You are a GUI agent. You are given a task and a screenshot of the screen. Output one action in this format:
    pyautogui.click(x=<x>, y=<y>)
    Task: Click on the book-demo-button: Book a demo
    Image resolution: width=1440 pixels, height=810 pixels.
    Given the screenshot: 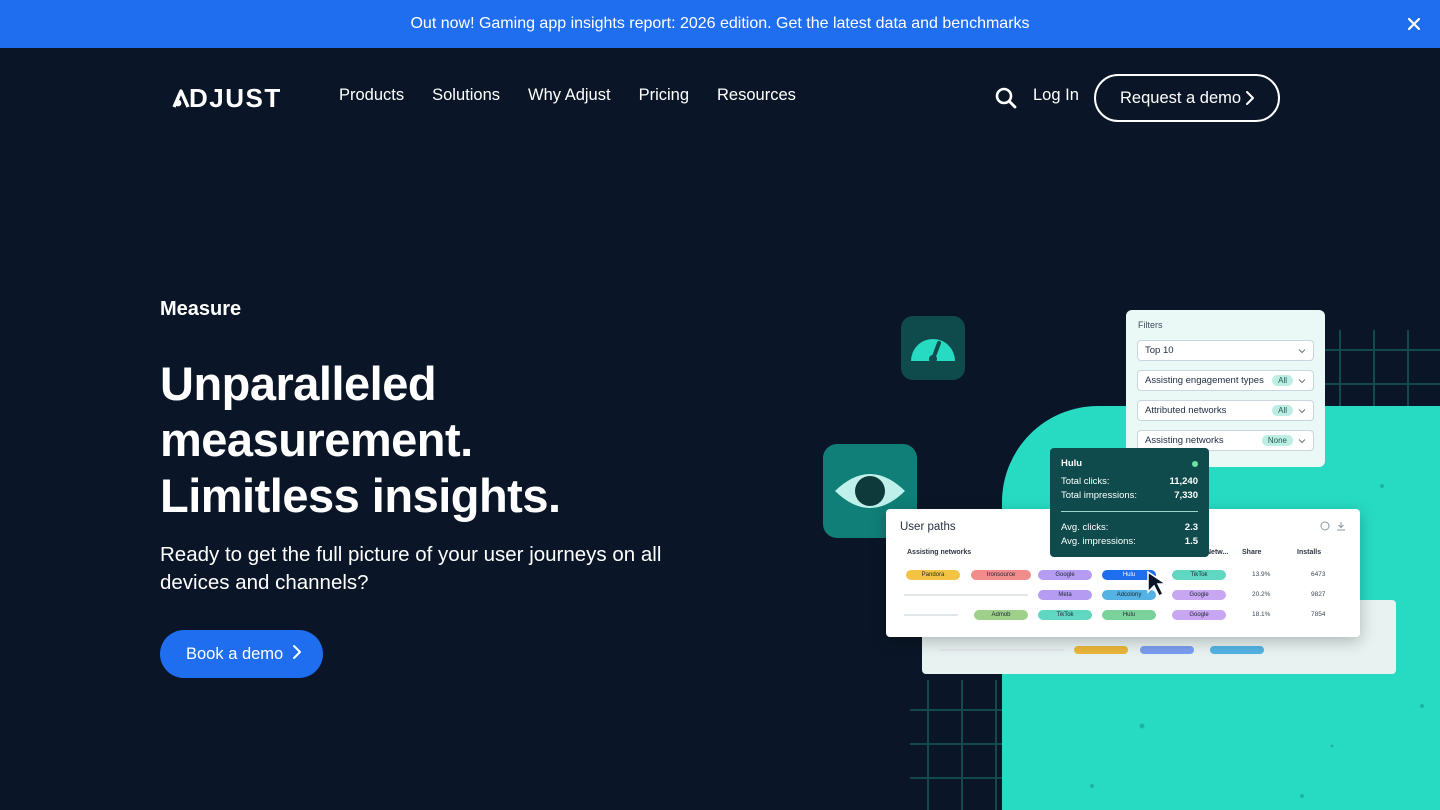 What is the action you would take?
    pyautogui.click(x=241, y=654)
    